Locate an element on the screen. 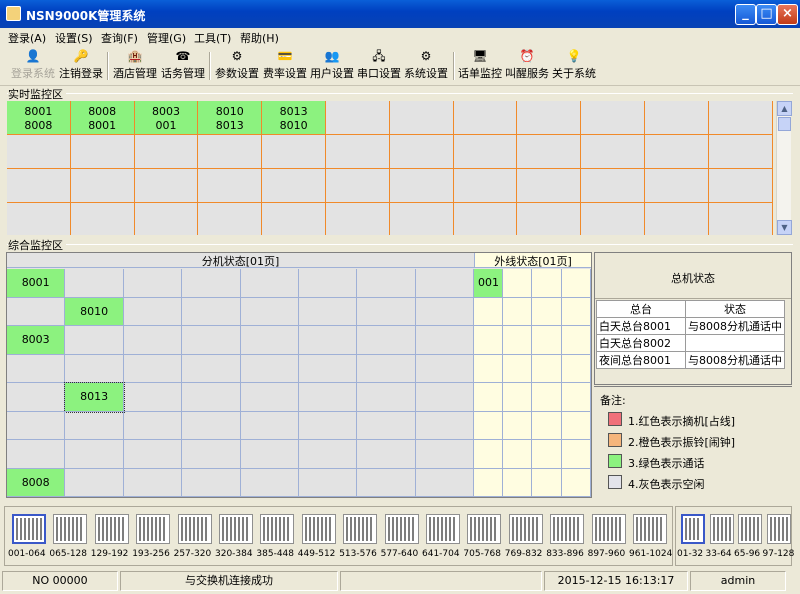 This screenshot has height=594, width=800. scroll-thumb is located at coordinates (784, 124).